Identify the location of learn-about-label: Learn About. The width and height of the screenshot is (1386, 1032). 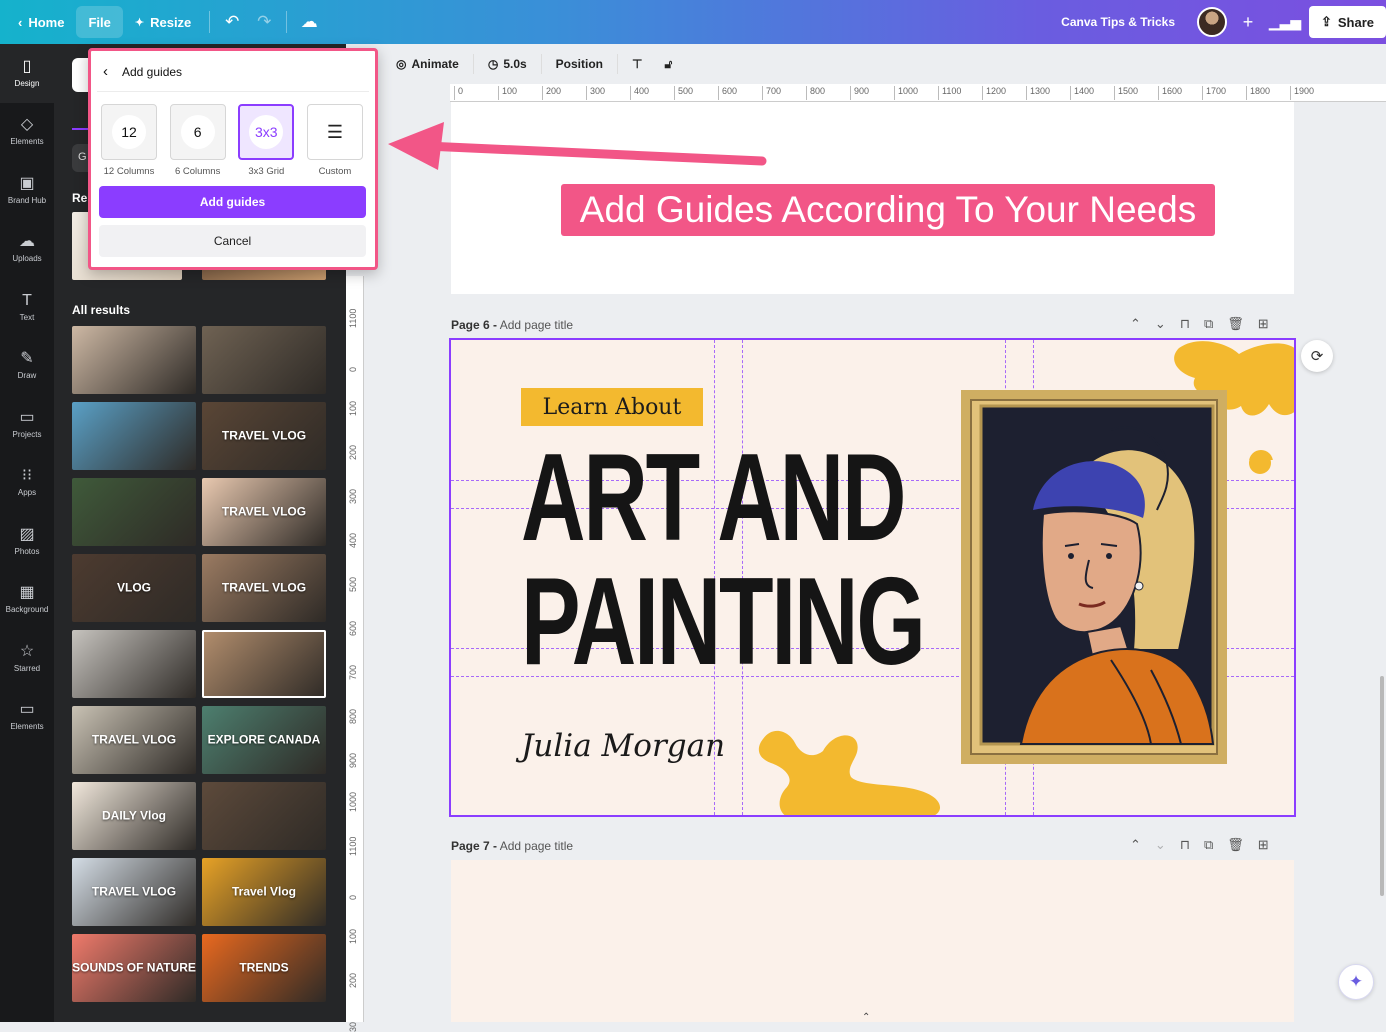
(612, 407).